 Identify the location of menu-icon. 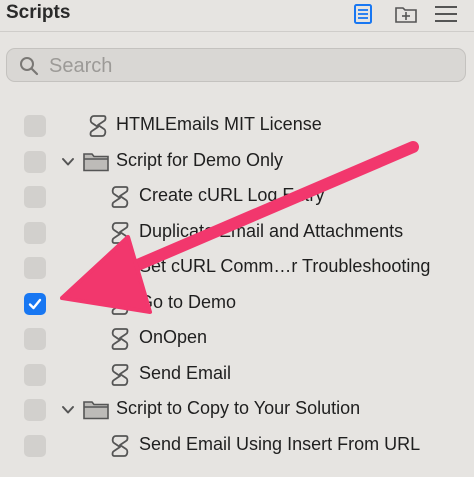
(446, 14).